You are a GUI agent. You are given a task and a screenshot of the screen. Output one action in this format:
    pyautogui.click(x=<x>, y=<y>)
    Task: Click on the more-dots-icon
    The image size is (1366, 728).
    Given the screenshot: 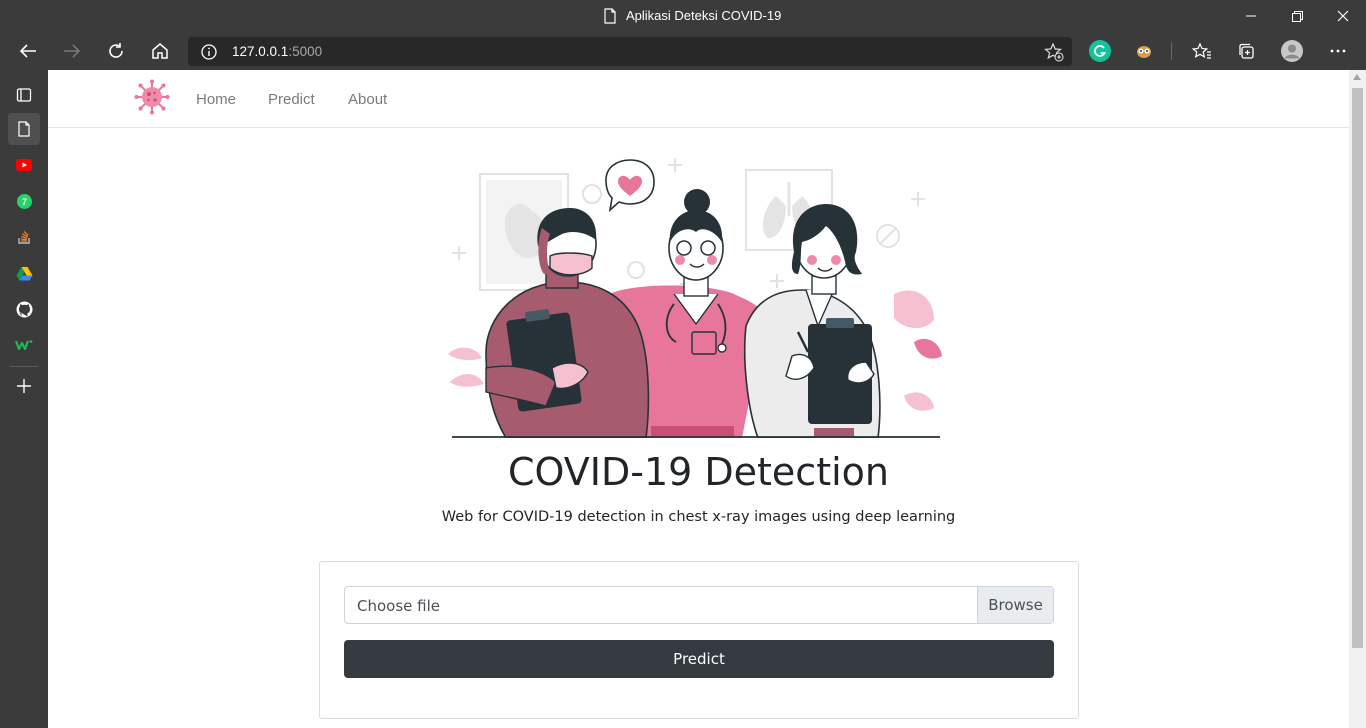 What is the action you would take?
    pyautogui.click(x=1338, y=51)
    